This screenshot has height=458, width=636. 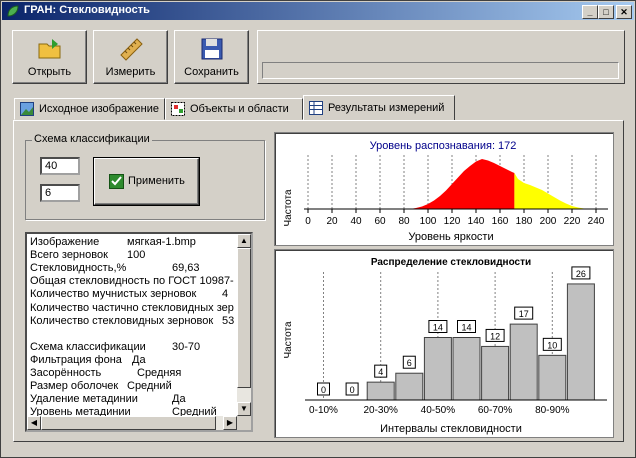 What do you see at coordinates (130, 72) in the screenshot?
I see `measure-label: Измерить` at bounding box center [130, 72].